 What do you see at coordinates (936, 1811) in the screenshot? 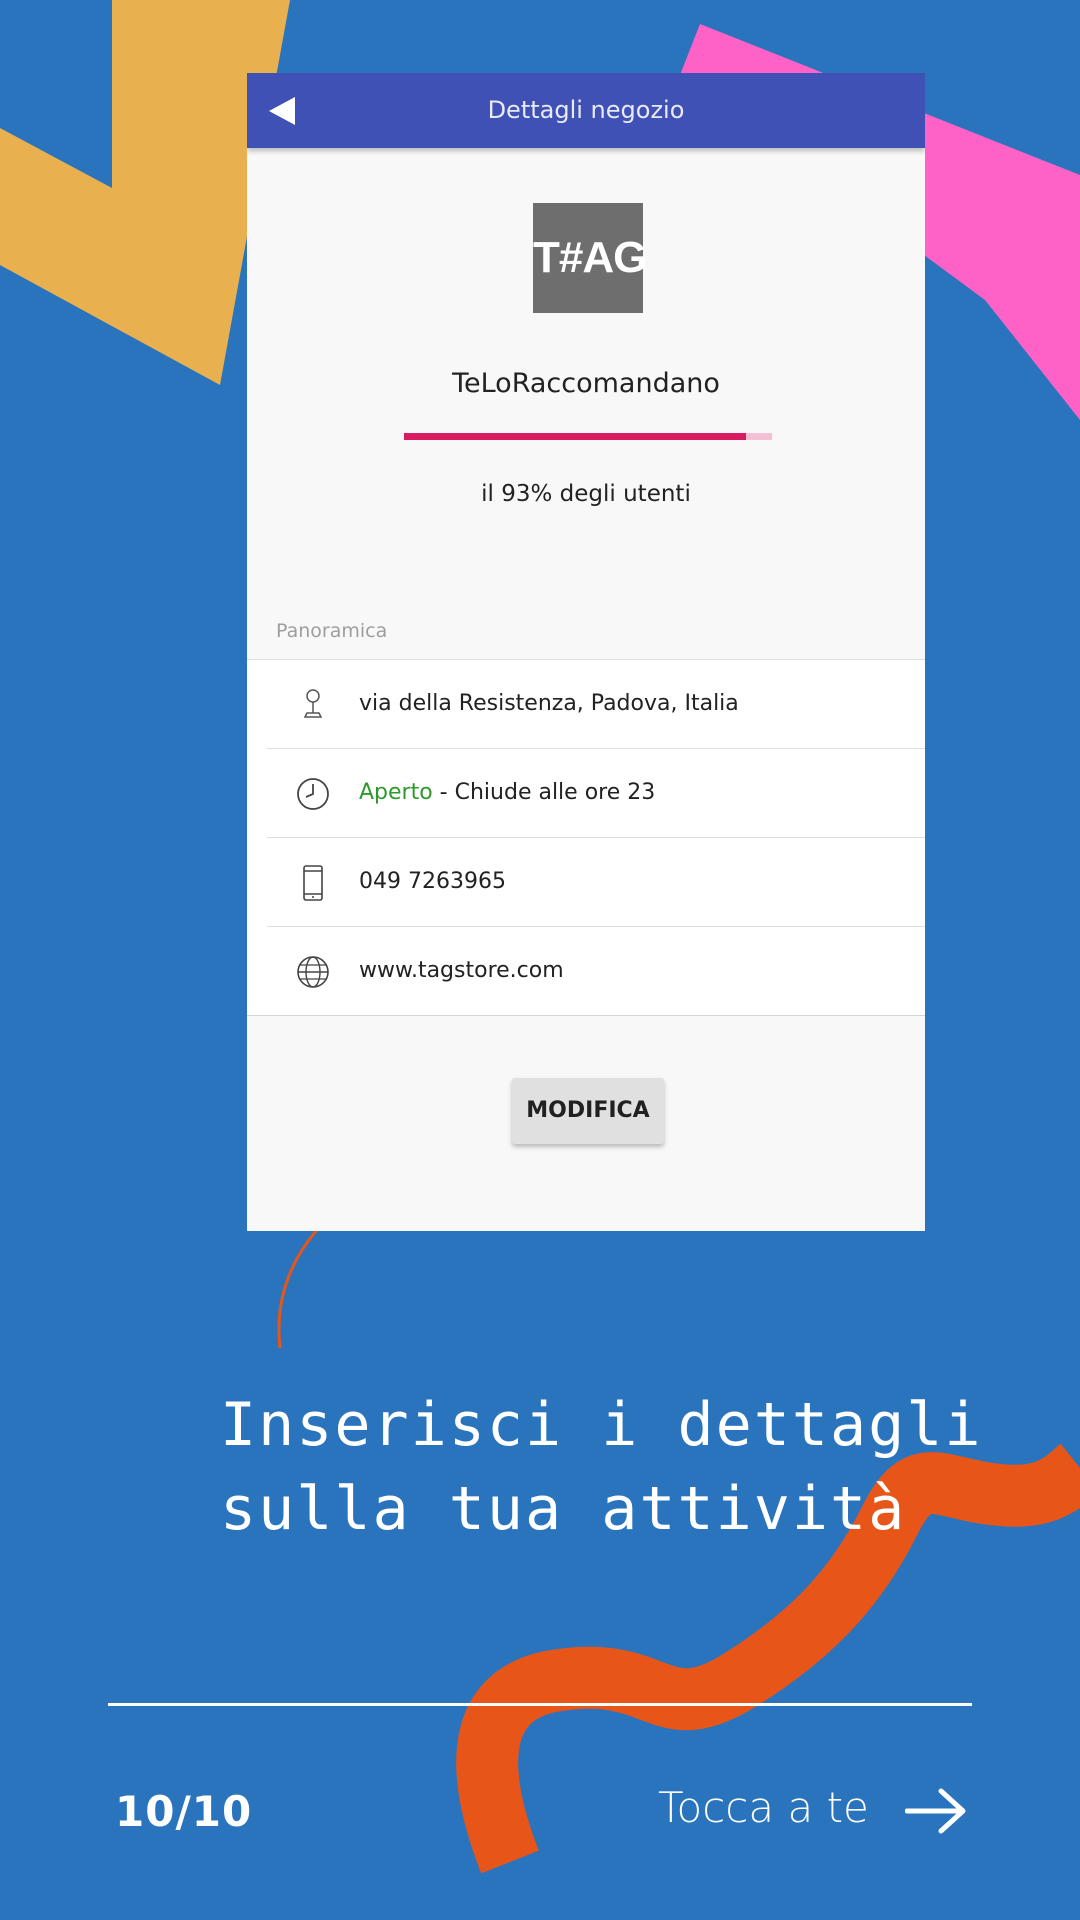
I see `arrow-right-icon` at bounding box center [936, 1811].